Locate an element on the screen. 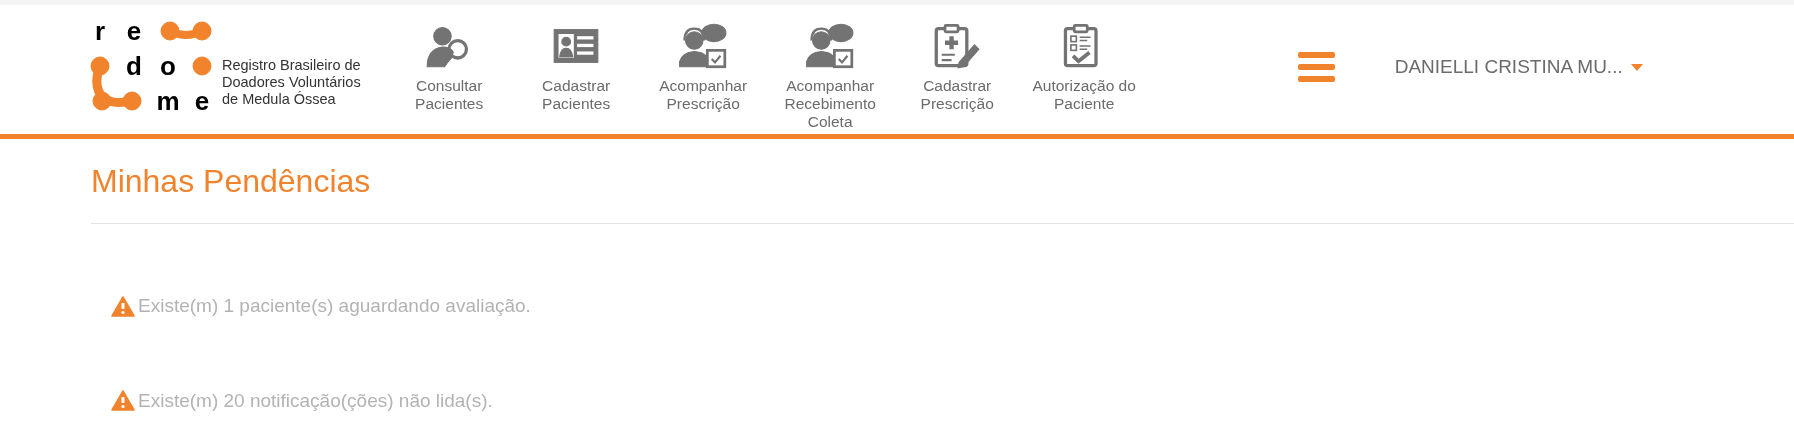  logo-tagline: Registro Brasileiro de Doadores Voluntários de Medula Óssea is located at coordinates (291, 82).